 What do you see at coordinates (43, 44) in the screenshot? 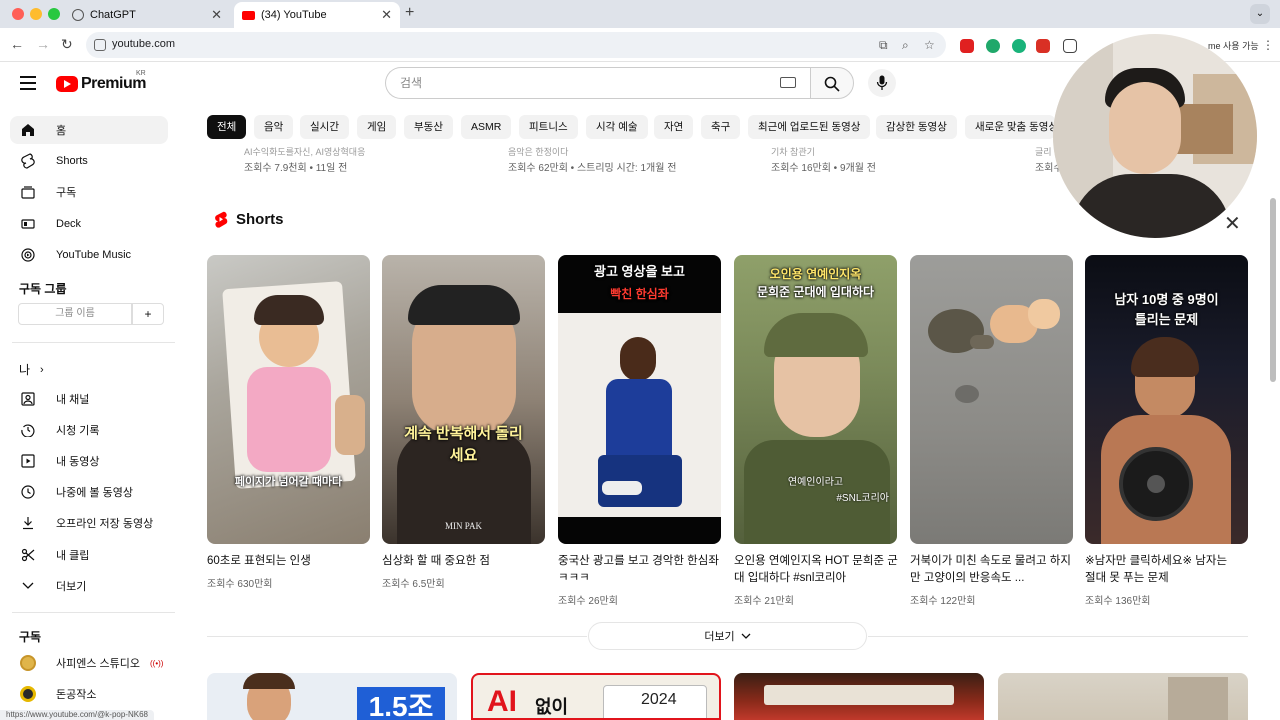
I see `forward-icon: →` at bounding box center [43, 44].